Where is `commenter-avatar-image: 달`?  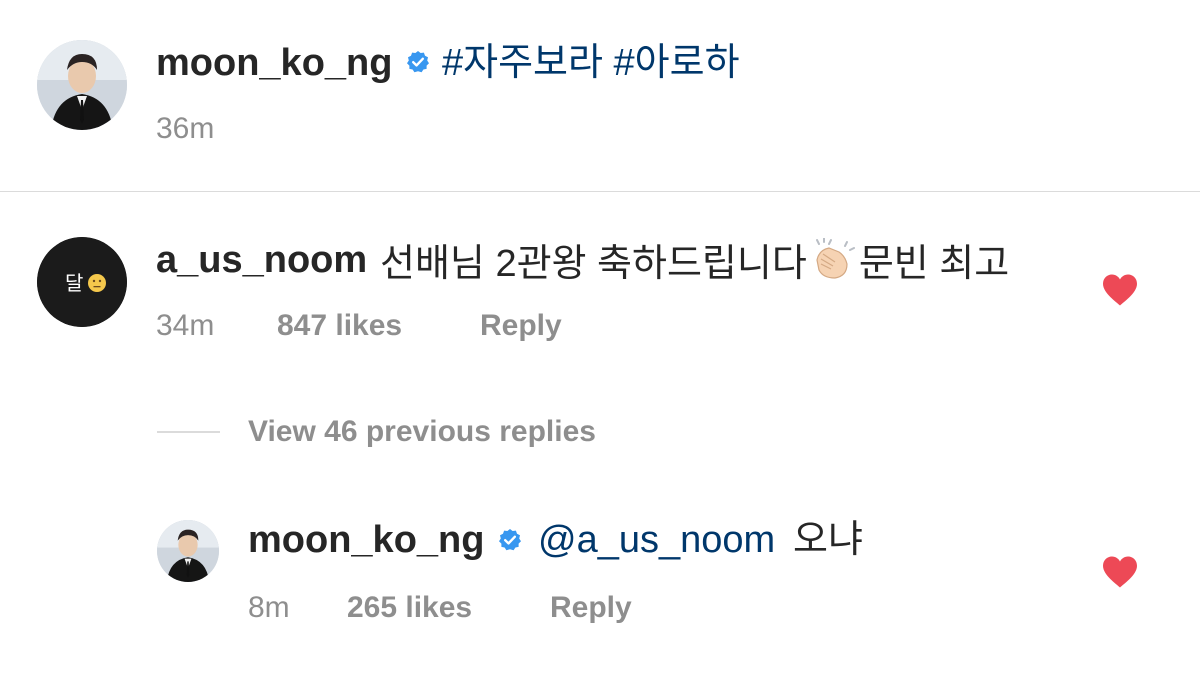
commenter-avatar-image: 달 is located at coordinates (82, 282).